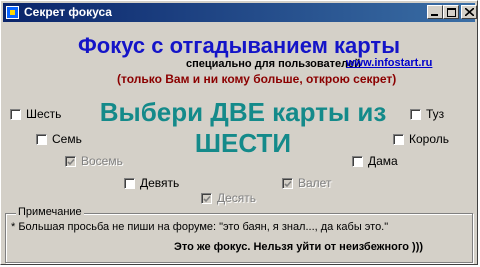 The height and width of the screenshot is (267, 480). I want to click on checkbox-nine-box, so click(129, 183).